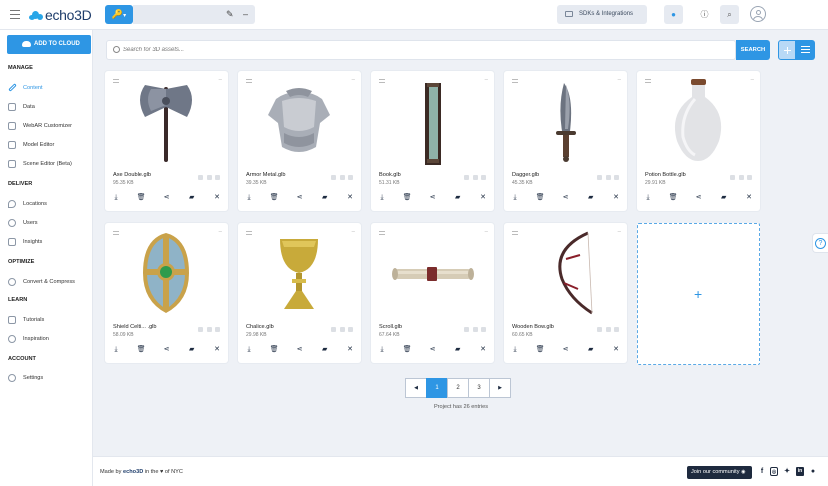 This screenshot has height=486, width=828. What do you see at coordinates (230, 14) in the screenshot?
I see `edit-icon: ✎` at bounding box center [230, 14].